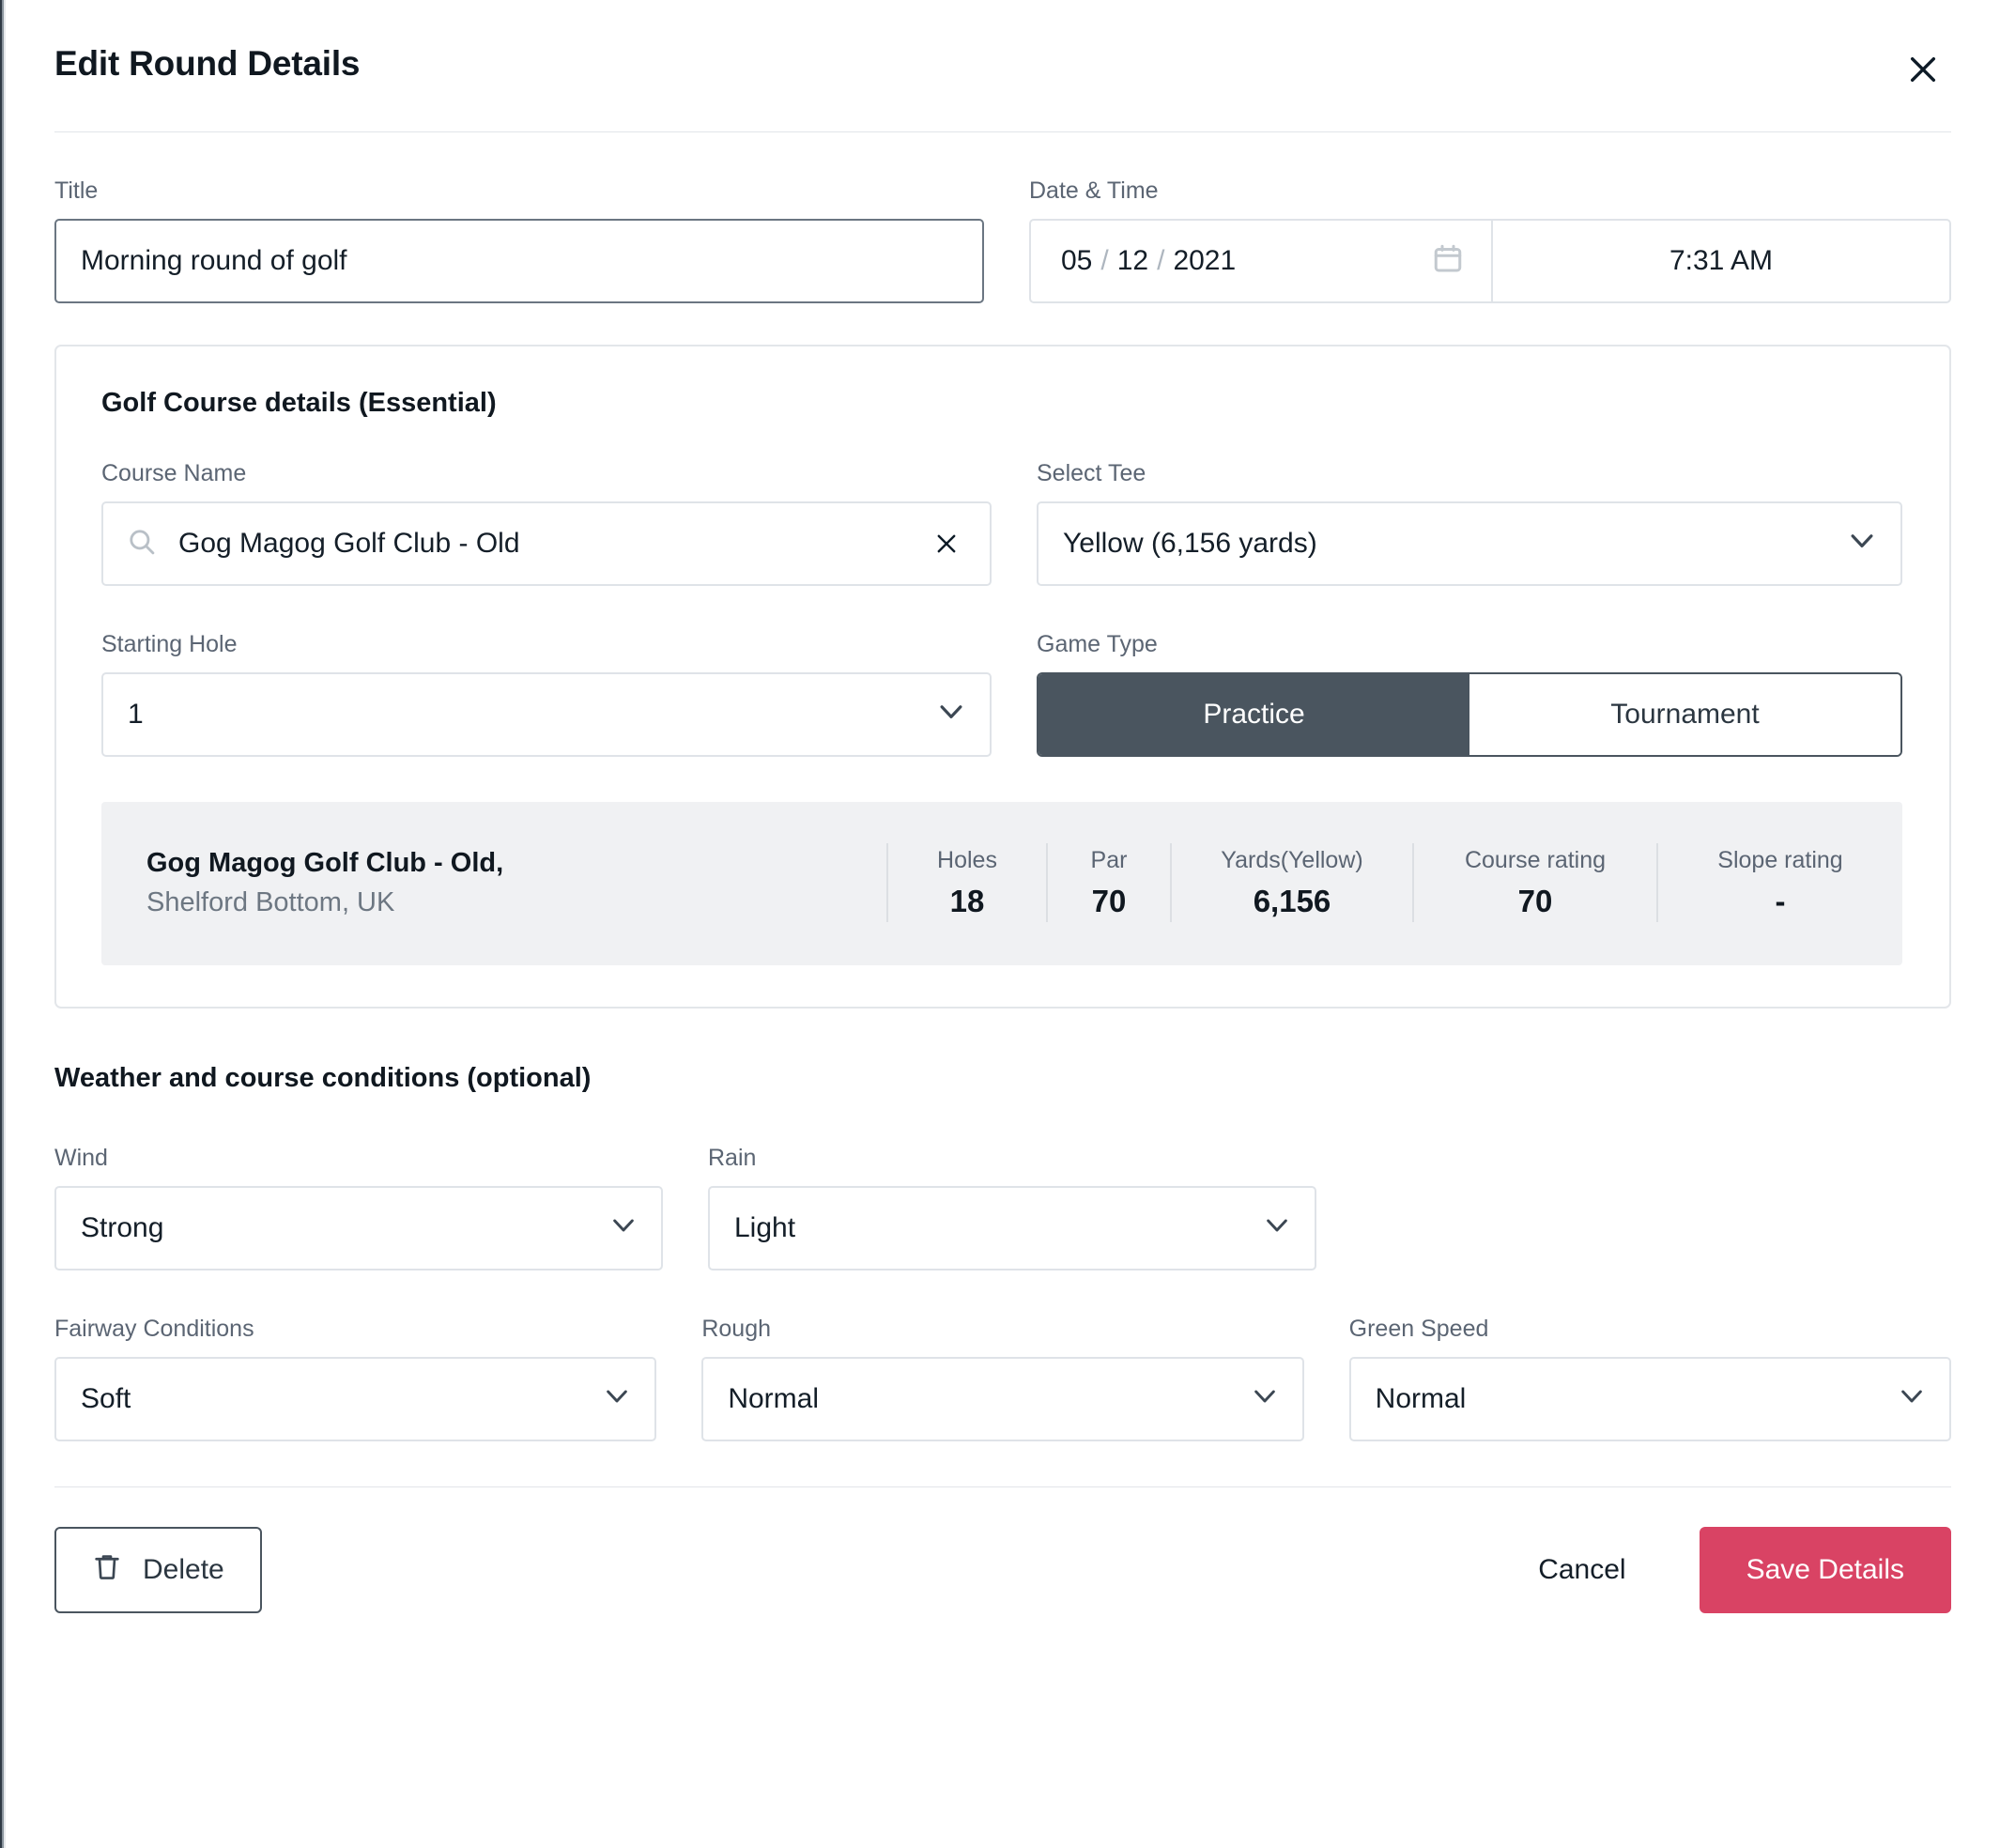  Describe the element at coordinates (207, 63) in the screenshot. I see `page-title: Edit Round Details` at that location.